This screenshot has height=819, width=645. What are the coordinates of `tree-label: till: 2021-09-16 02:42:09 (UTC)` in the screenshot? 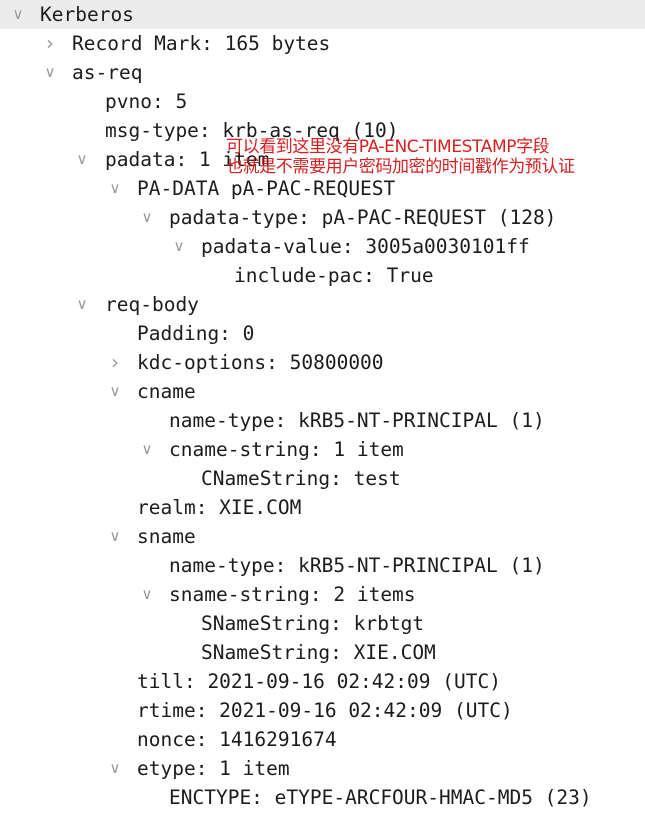 It's located at (319, 681).